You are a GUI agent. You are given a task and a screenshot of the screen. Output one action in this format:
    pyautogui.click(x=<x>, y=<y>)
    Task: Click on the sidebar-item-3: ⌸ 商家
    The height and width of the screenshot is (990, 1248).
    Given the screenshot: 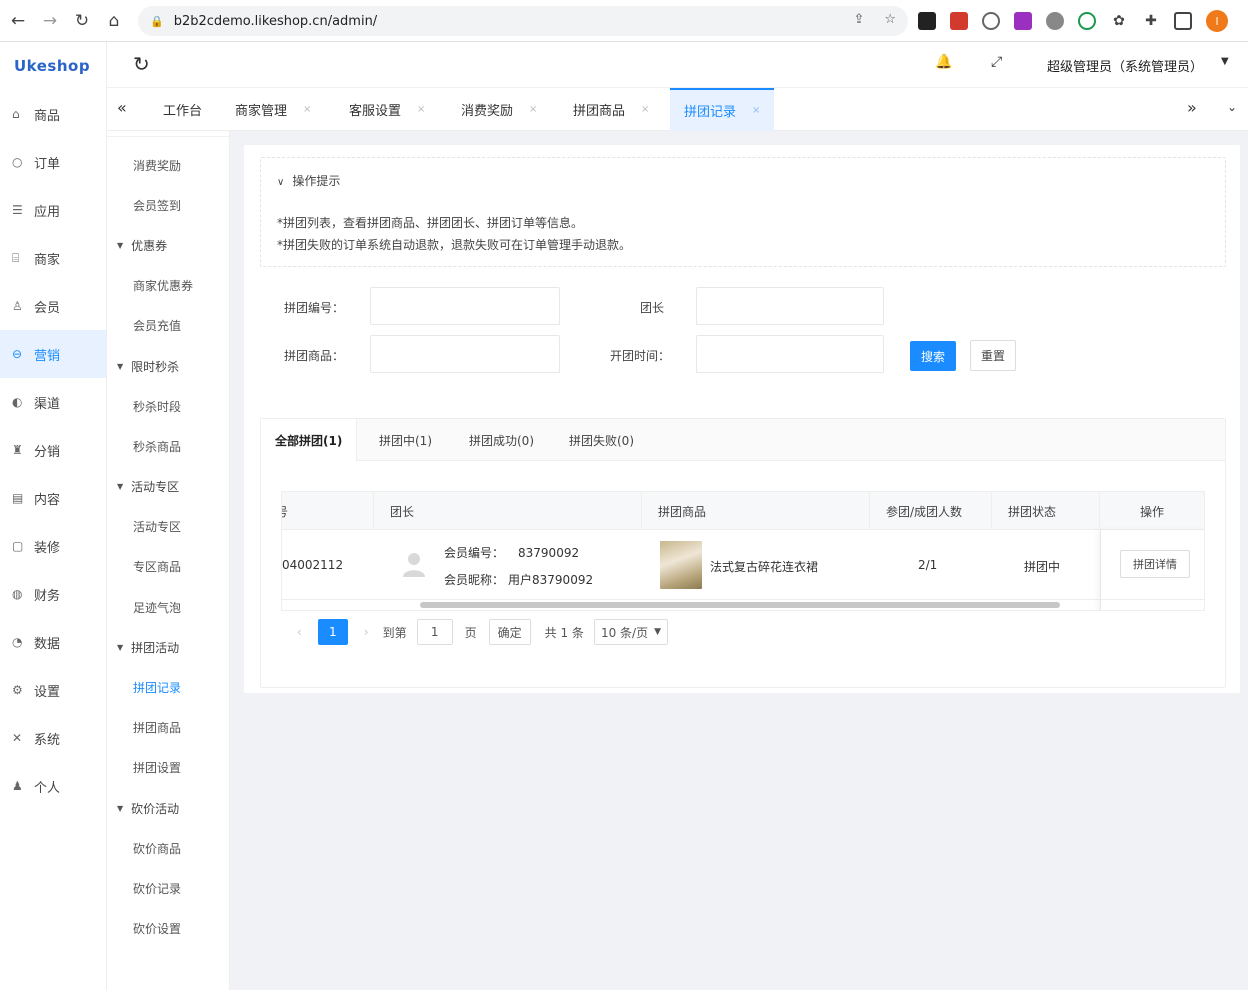 What is the action you would take?
    pyautogui.click(x=53, y=258)
    